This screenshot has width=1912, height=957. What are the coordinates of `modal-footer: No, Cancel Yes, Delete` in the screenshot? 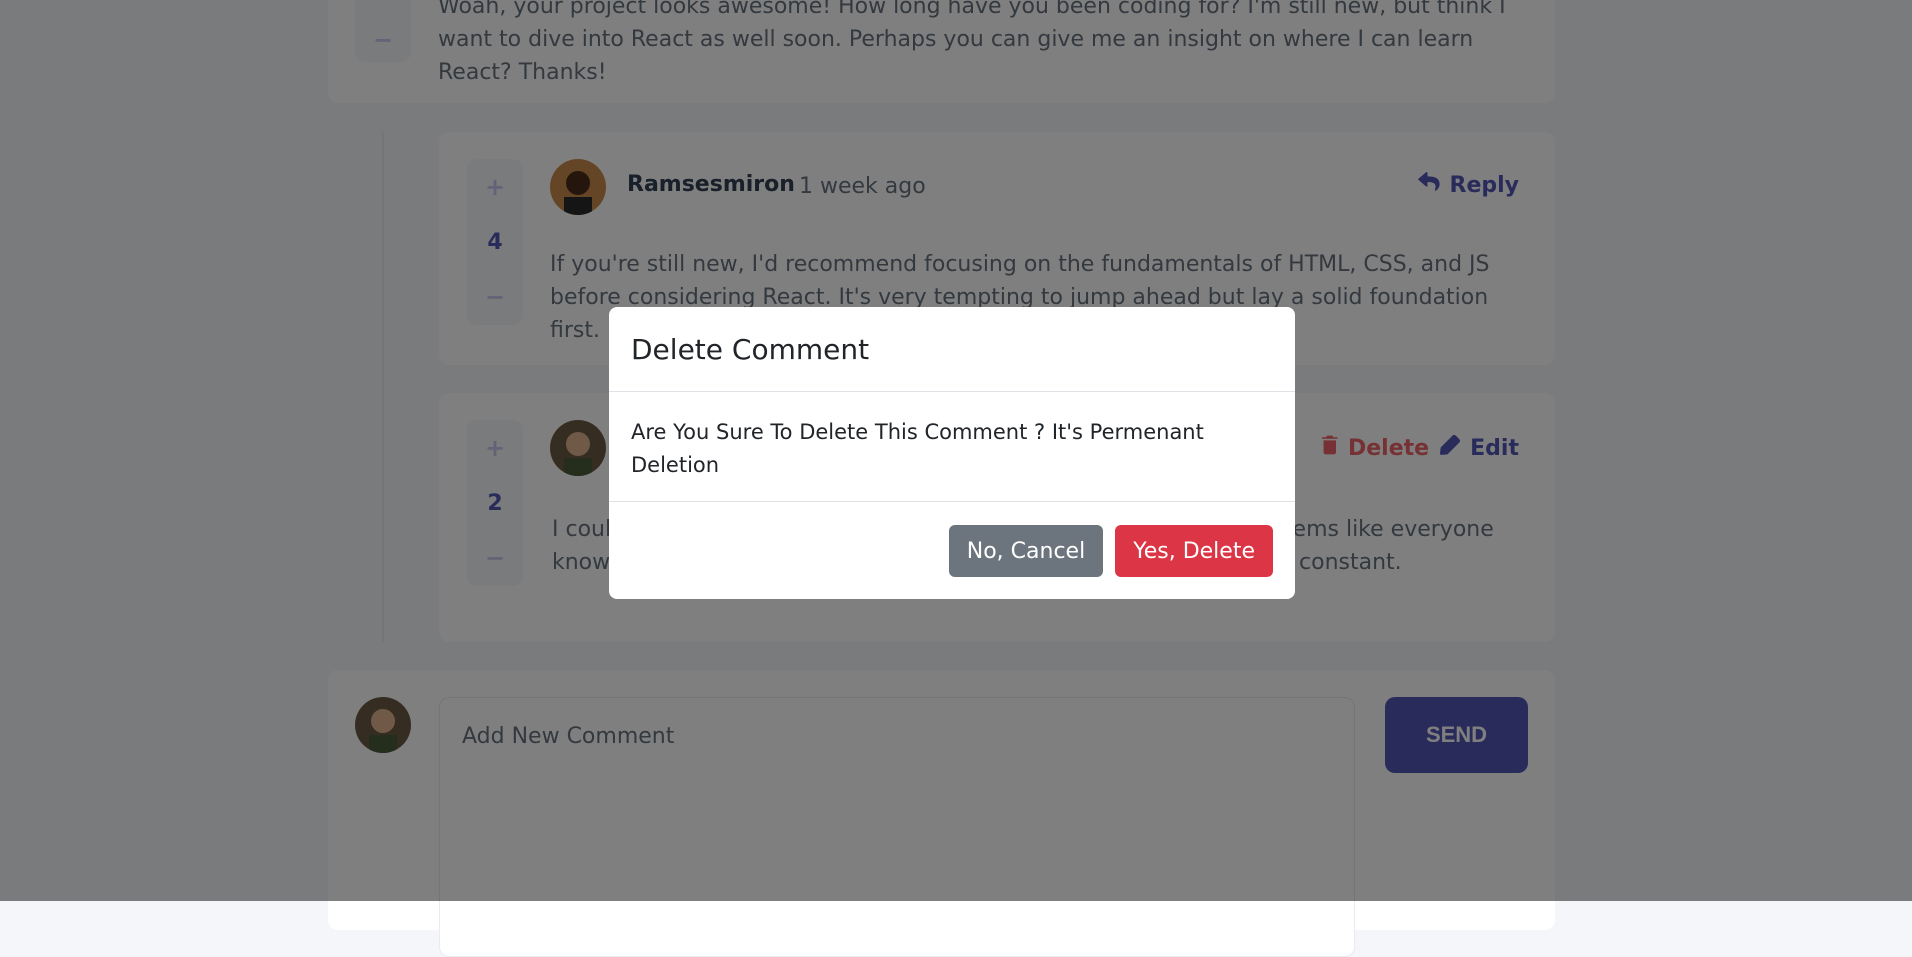 It's located at (952, 551).